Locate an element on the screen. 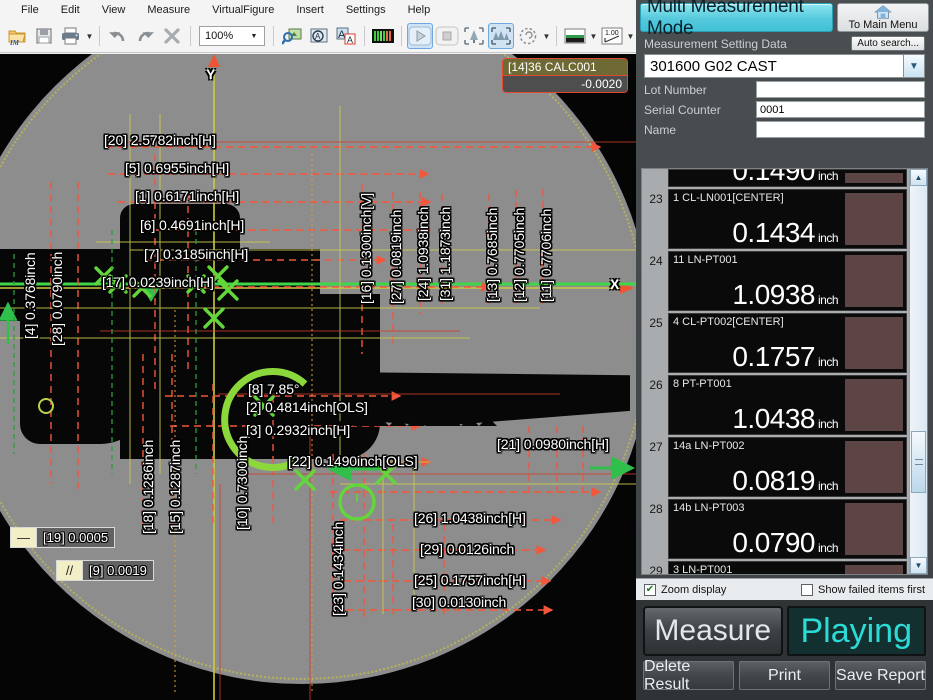 This screenshot has height=700, width=933. show-failed-first-label: Show failed items first is located at coordinates (871, 589).